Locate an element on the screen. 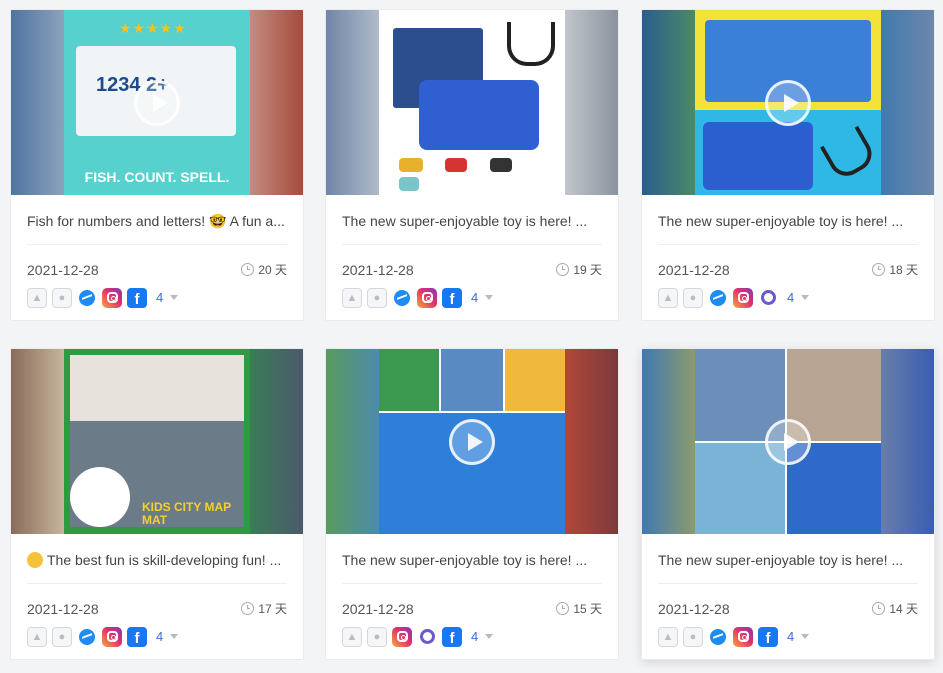 The height and width of the screenshot is (673, 943). room-photo is located at coordinates (157, 388).